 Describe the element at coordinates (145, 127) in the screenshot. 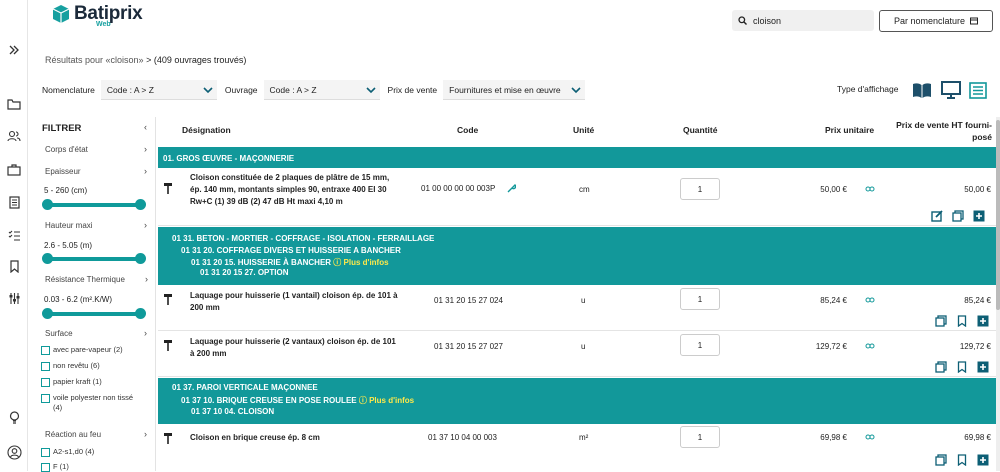

I see `collapse-filter-icon: ‹` at that location.